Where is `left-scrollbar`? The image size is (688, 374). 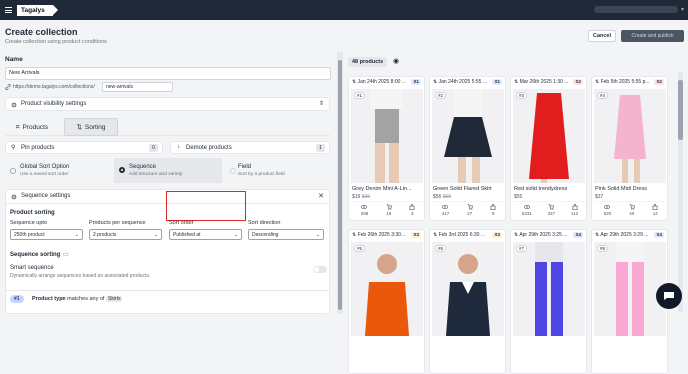 left-scrollbar is located at coordinates (340, 183).